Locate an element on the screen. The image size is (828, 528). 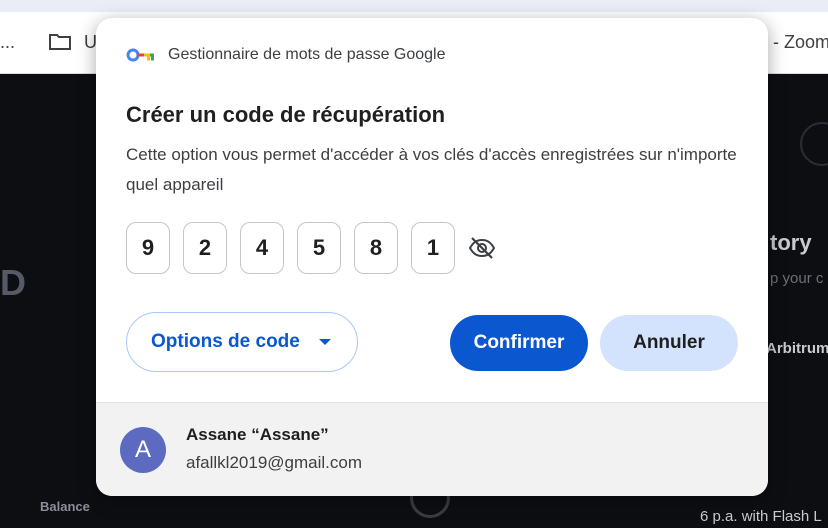
page-history-subtext: p your c is located at coordinates (797, 278).